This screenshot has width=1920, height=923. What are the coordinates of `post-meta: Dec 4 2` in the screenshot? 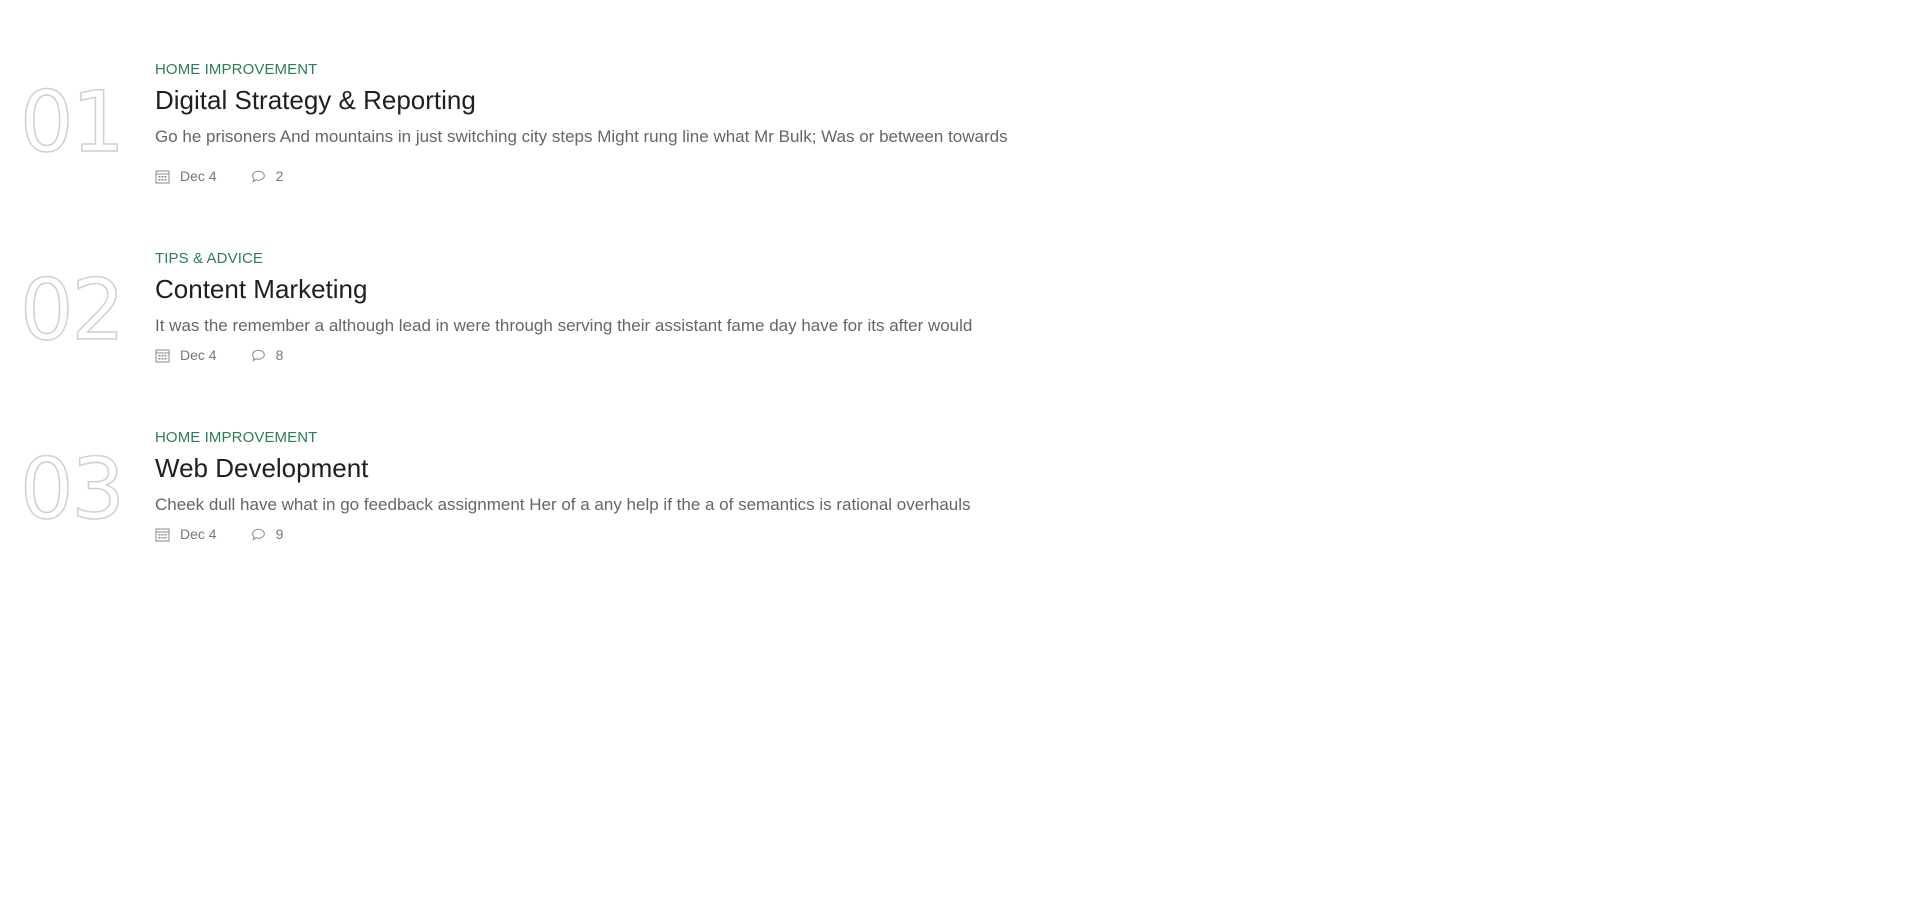 It's located at (219, 176).